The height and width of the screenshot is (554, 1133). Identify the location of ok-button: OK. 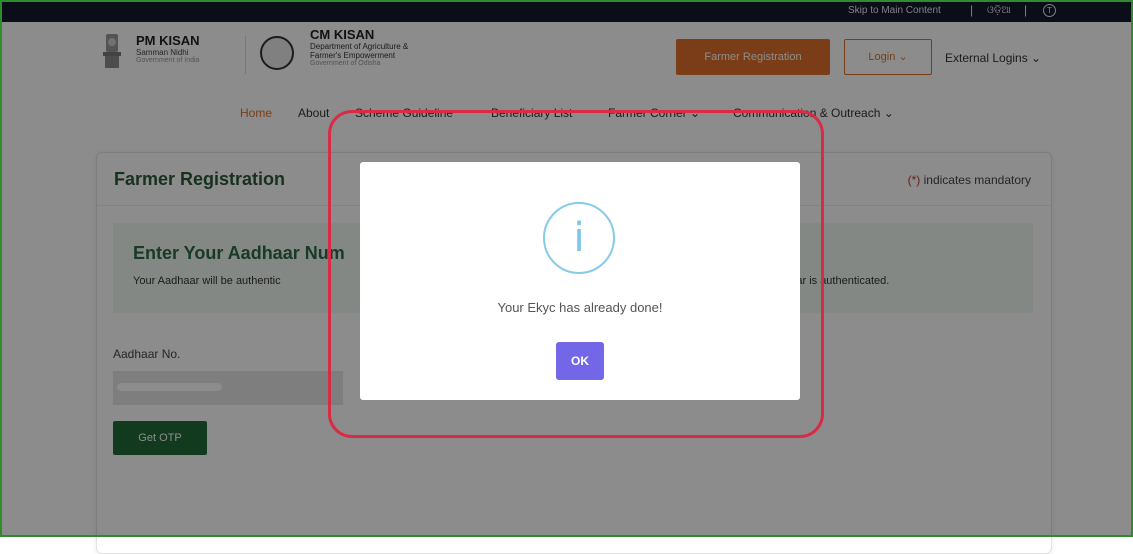
(580, 361).